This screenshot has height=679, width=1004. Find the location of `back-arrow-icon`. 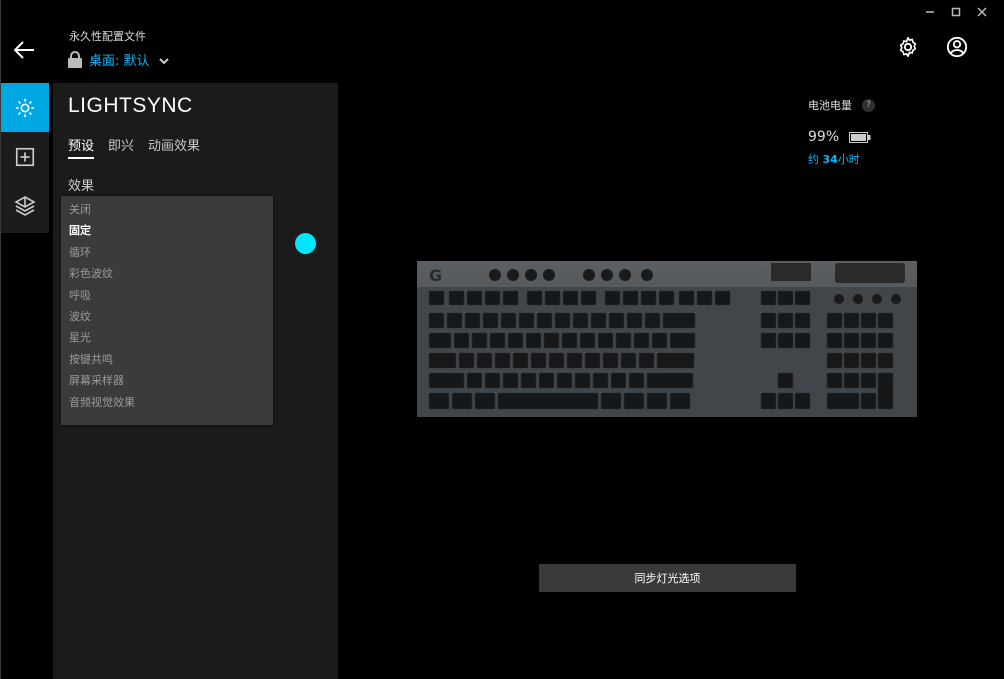

back-arrow-icon is located at coordinates (23, 50).